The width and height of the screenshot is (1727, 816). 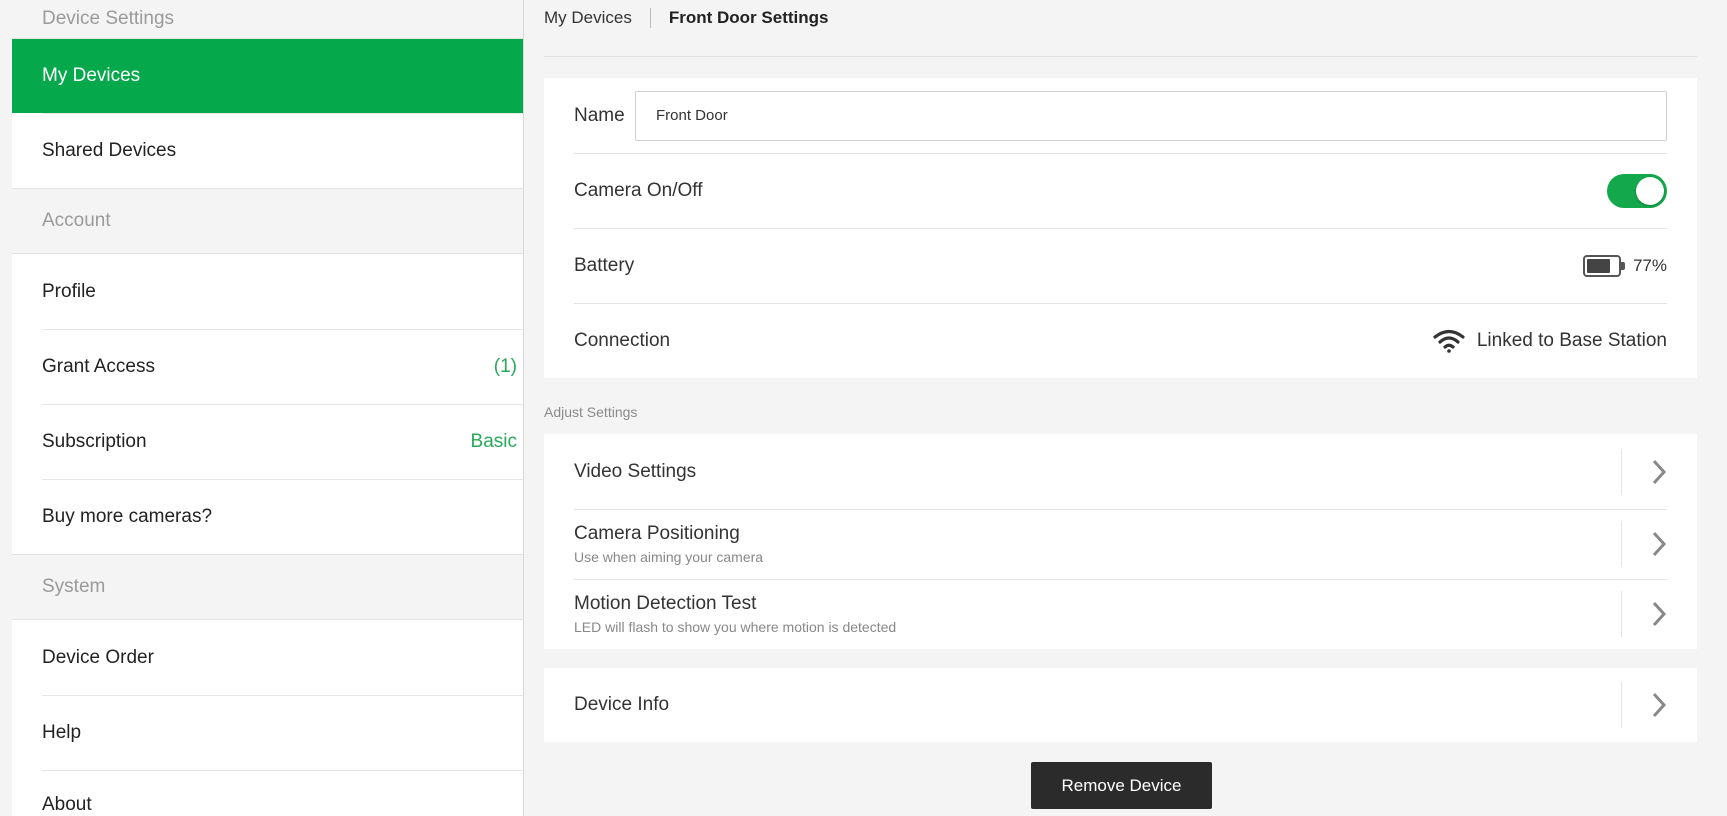 What do you see at coordinates (62, 732) in the screenshot?
I see `sidebar-item-label: Help` at bounding box center [62, 732].